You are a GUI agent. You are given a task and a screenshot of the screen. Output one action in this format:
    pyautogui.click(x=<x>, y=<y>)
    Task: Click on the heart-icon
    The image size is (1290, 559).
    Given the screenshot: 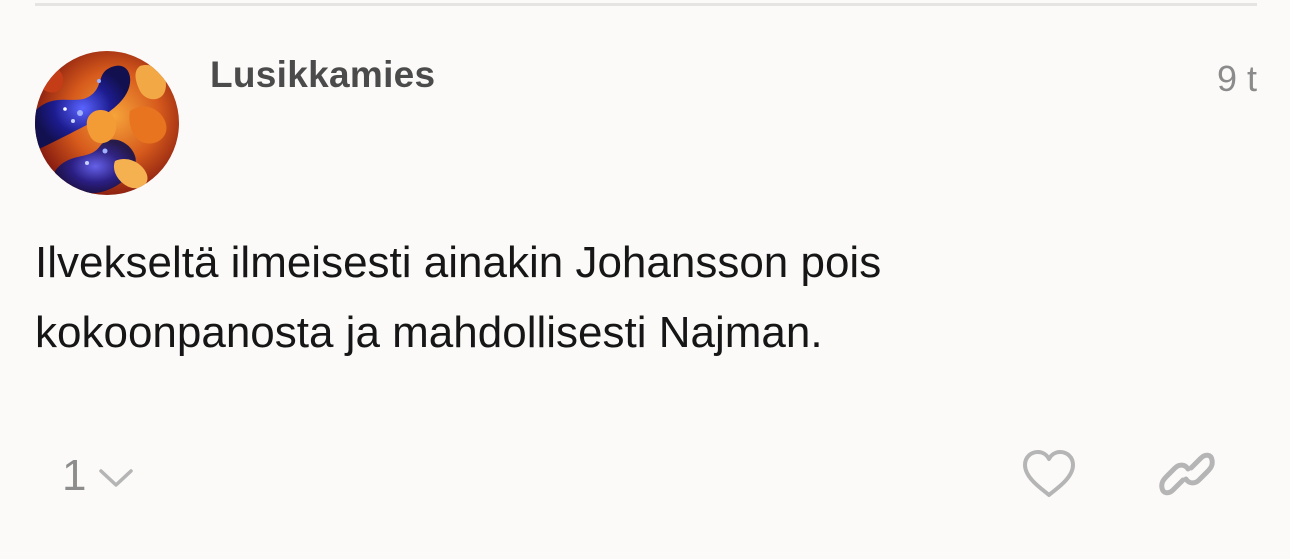 What is the action you would take?
    pyautogui.click(x=1049, y=476)
    